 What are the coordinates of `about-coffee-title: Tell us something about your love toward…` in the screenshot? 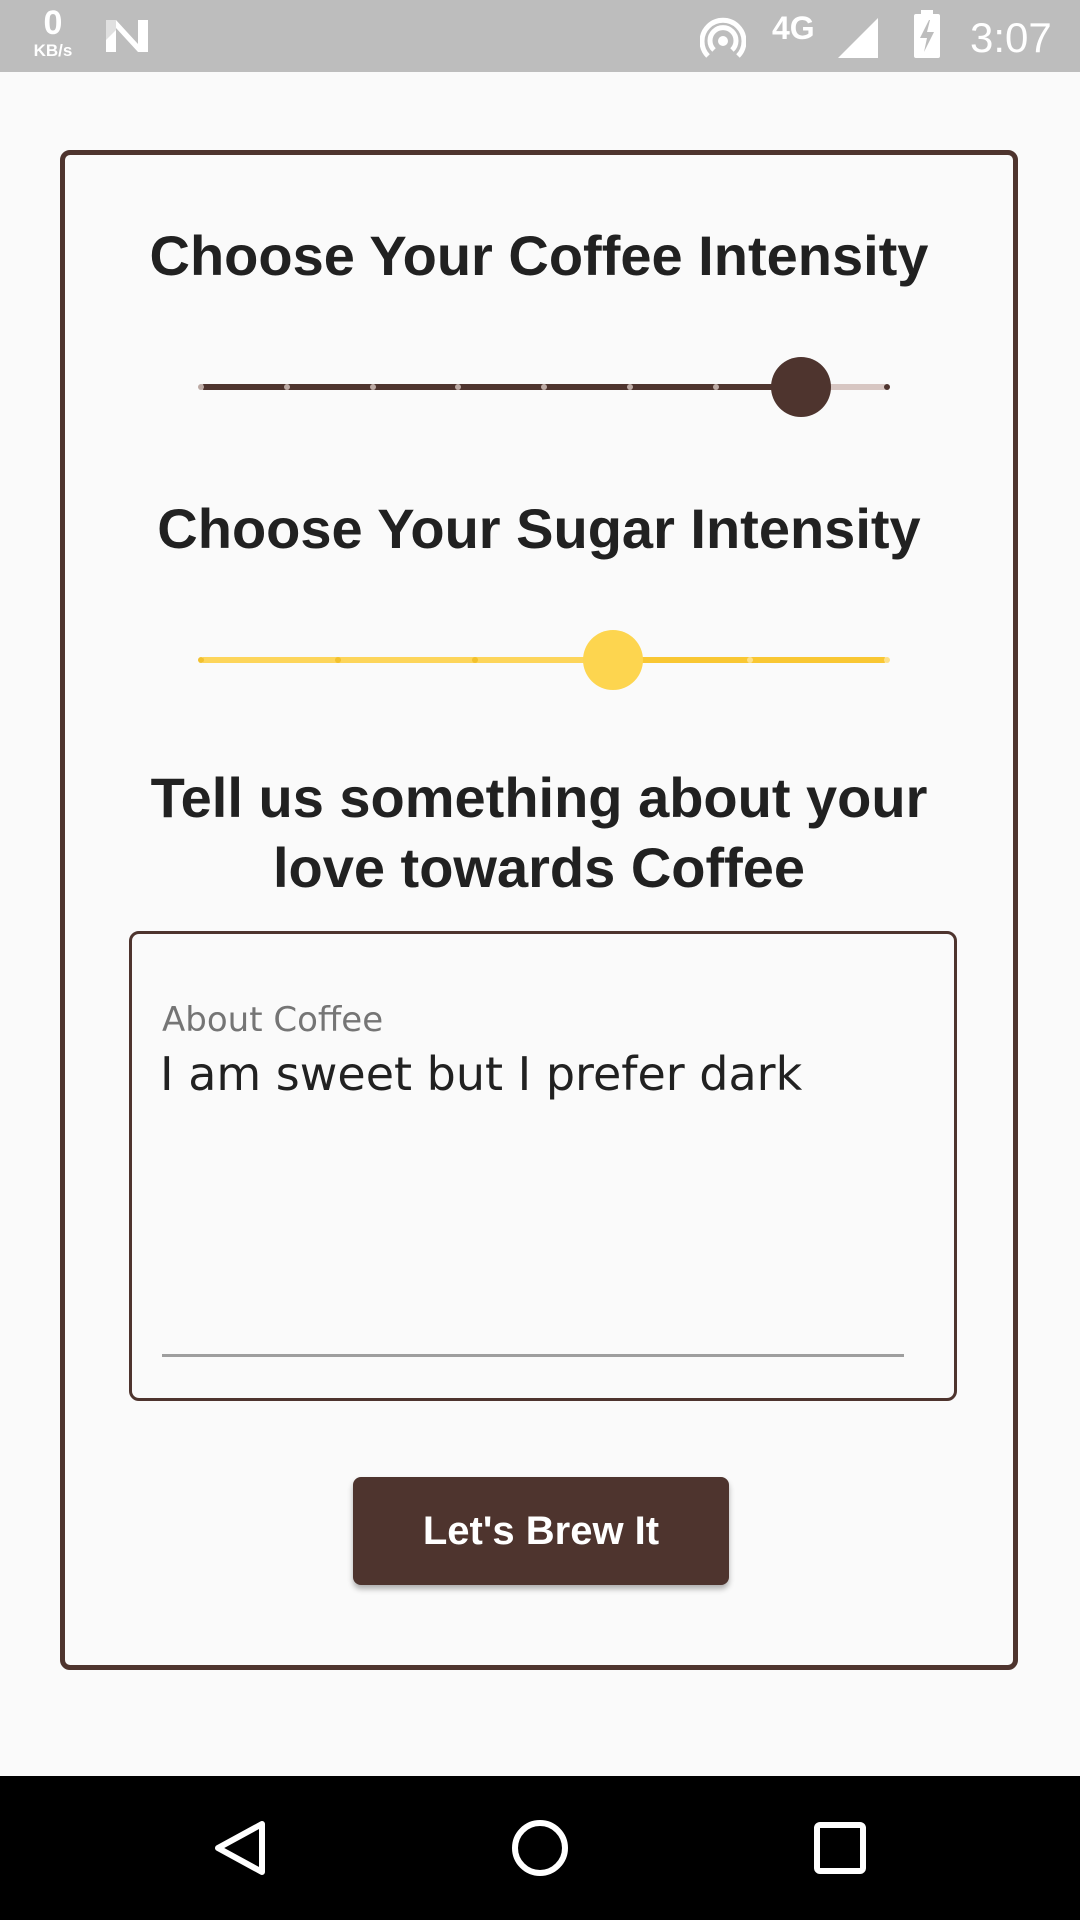 It's located at (539, 832).